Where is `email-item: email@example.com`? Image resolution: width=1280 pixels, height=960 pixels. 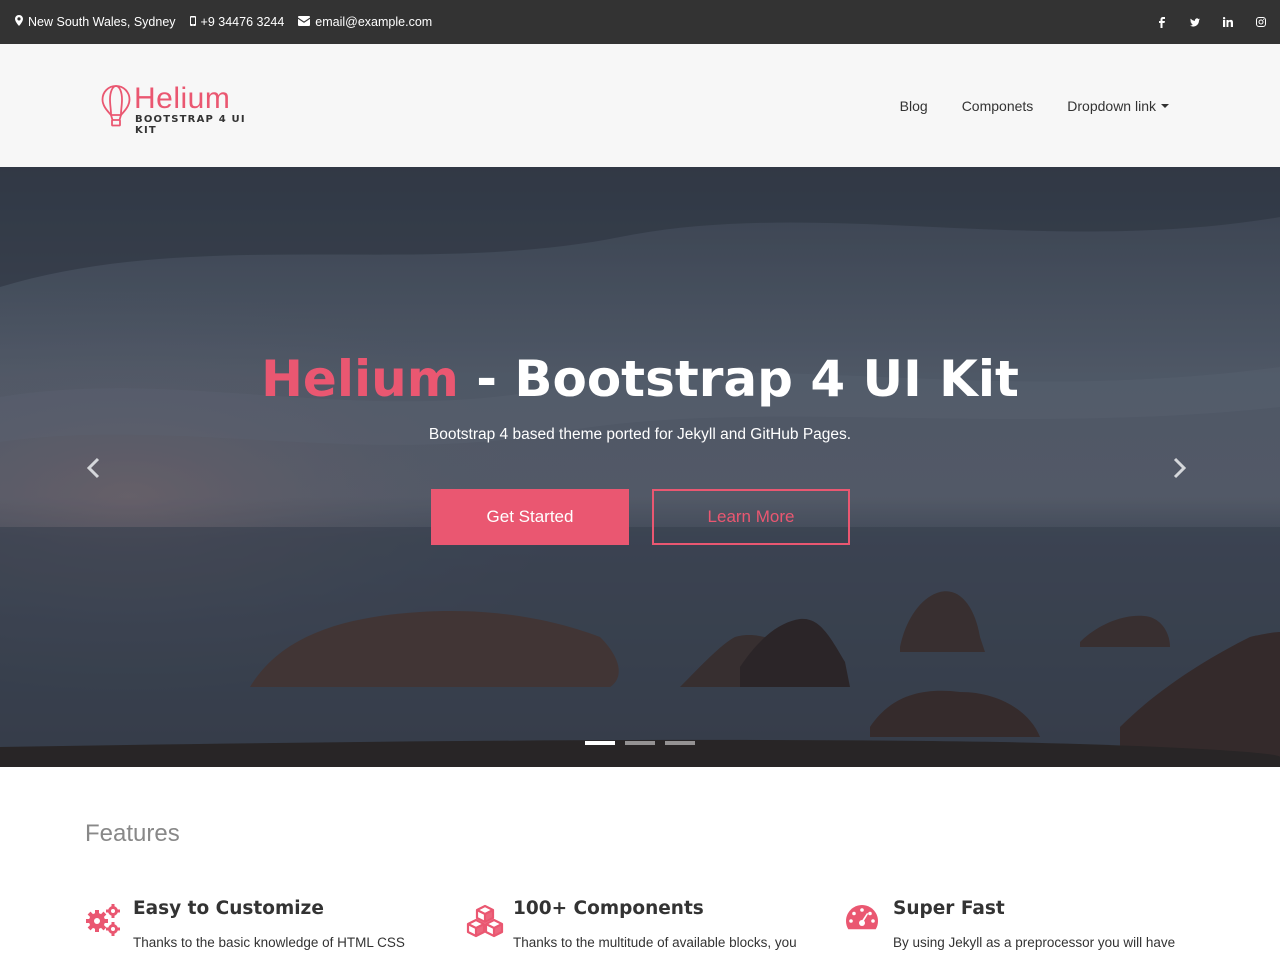 email-item: email@example.com is located at coordinates (365, 22).